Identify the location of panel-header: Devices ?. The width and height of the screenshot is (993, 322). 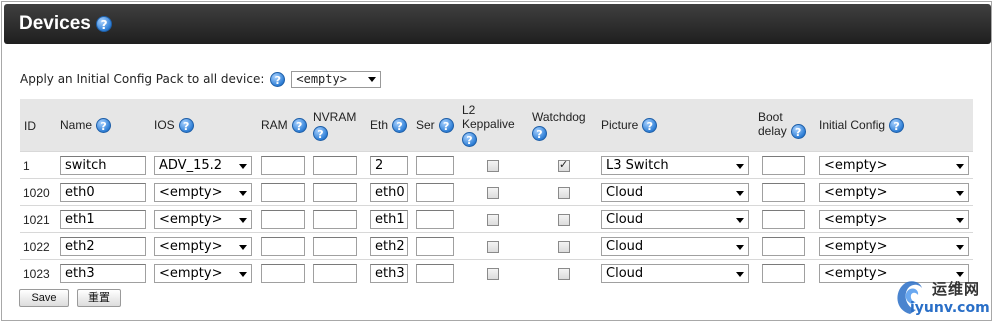
(497, 24).